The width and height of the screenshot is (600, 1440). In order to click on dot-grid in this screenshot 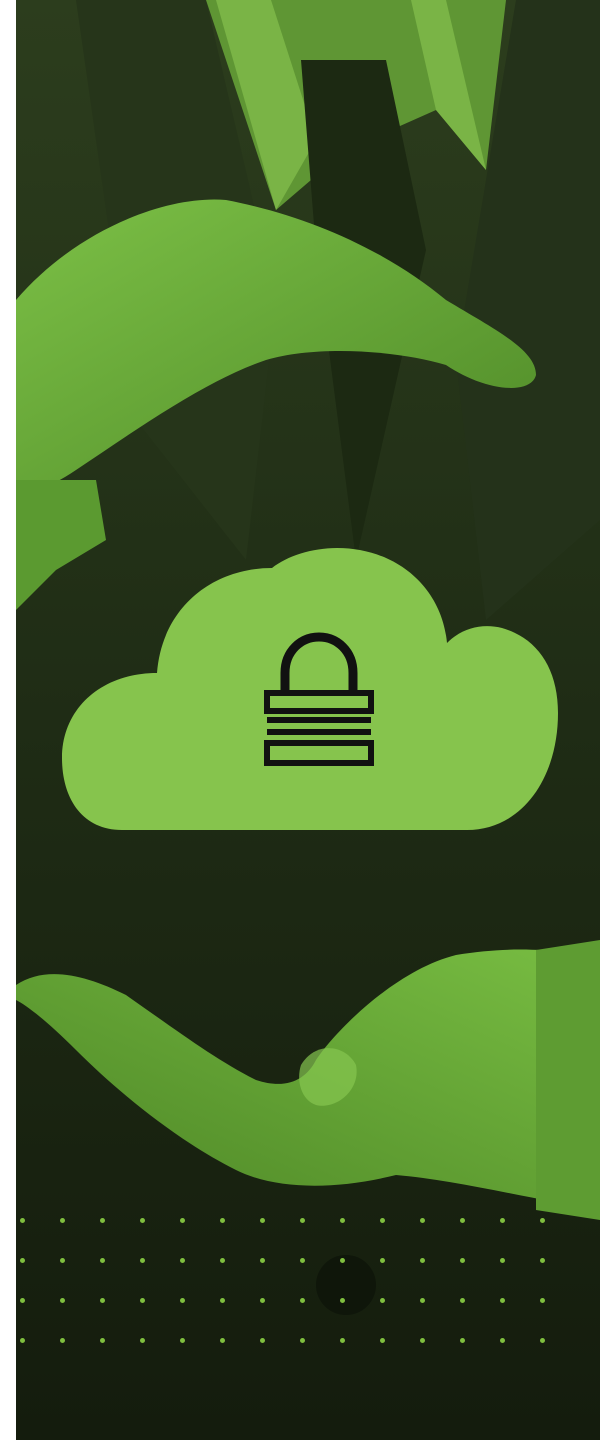, I will do `click(308, 1283)`.